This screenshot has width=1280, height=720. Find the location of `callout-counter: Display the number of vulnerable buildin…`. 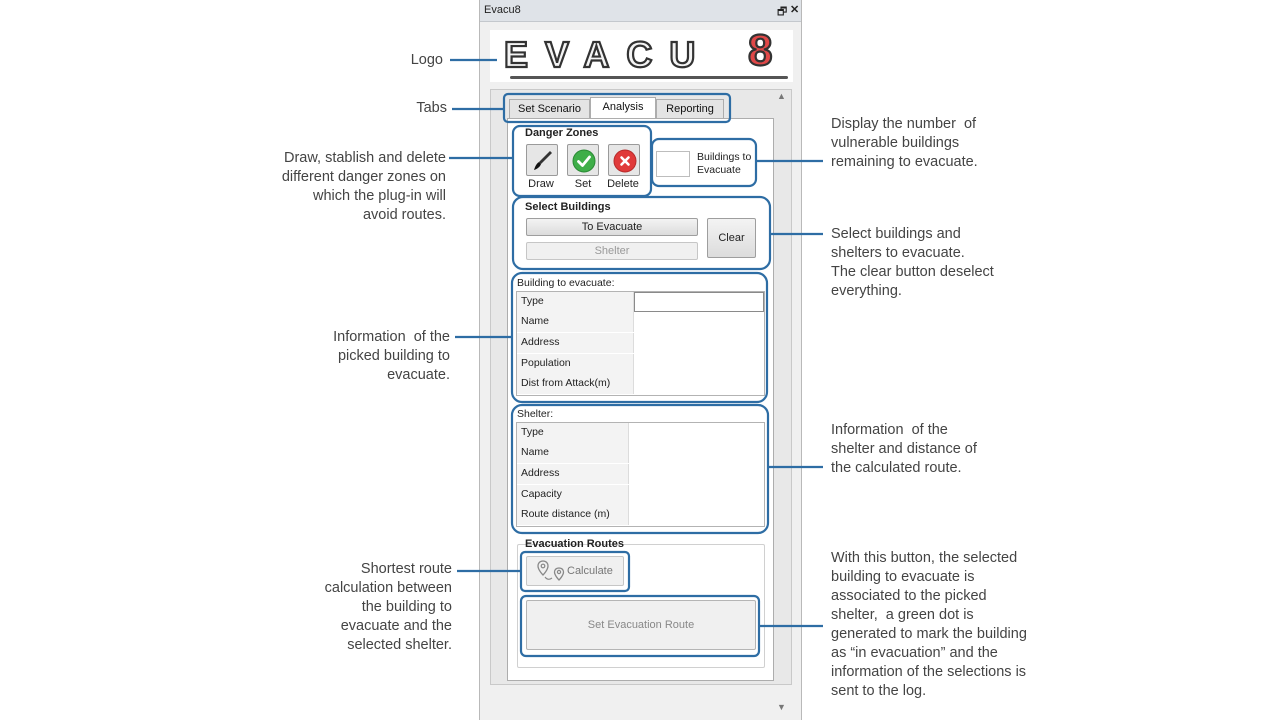

callout-counter: Display the number of vulnerable buildin… is located at coordinates (946, 143).